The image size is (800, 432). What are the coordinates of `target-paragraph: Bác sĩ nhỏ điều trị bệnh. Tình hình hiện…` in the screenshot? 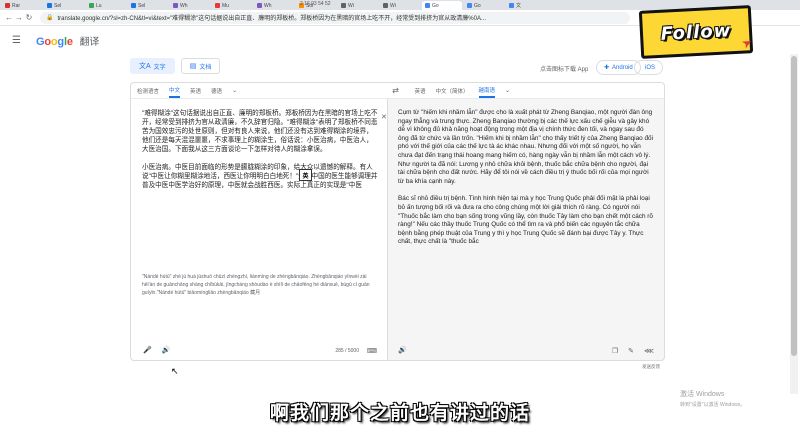 It's located at (525, 220).